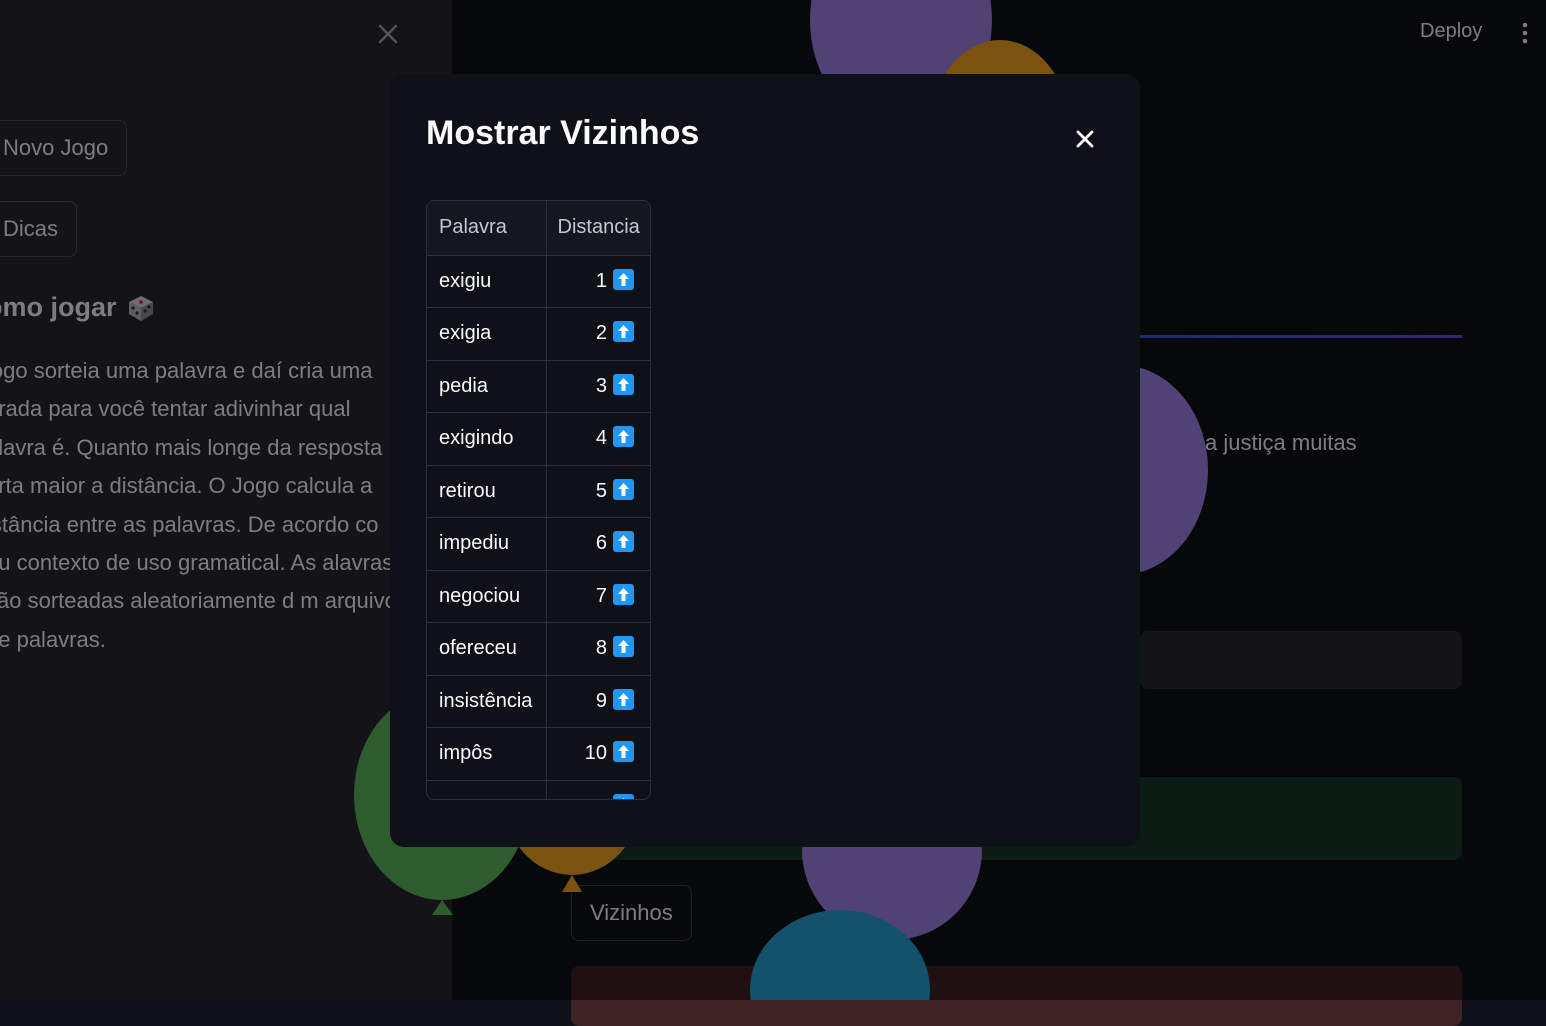 Image resolution: width=1546 pixels, height=1026 pixels. What do you see at coordinates (487, 544) in the screenshot?
I see `word-cell: impediu` at bounding box center [487, 544].